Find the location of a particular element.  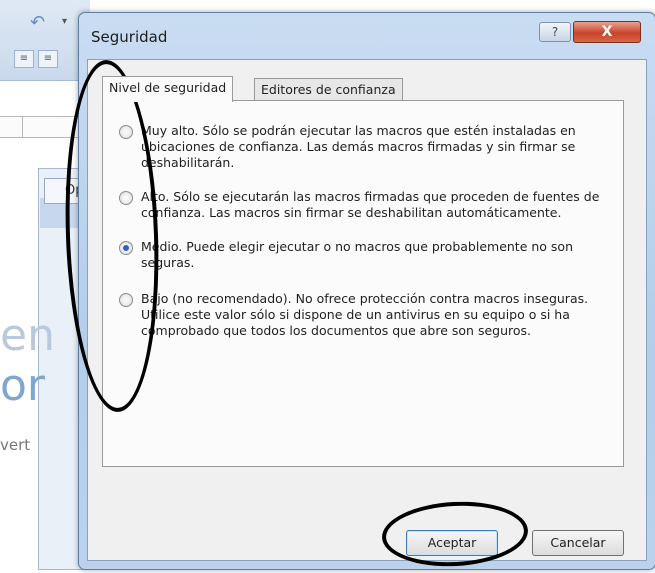

tab-trusted-publishers: Editores de confianza is located at coordinates (328, 89).